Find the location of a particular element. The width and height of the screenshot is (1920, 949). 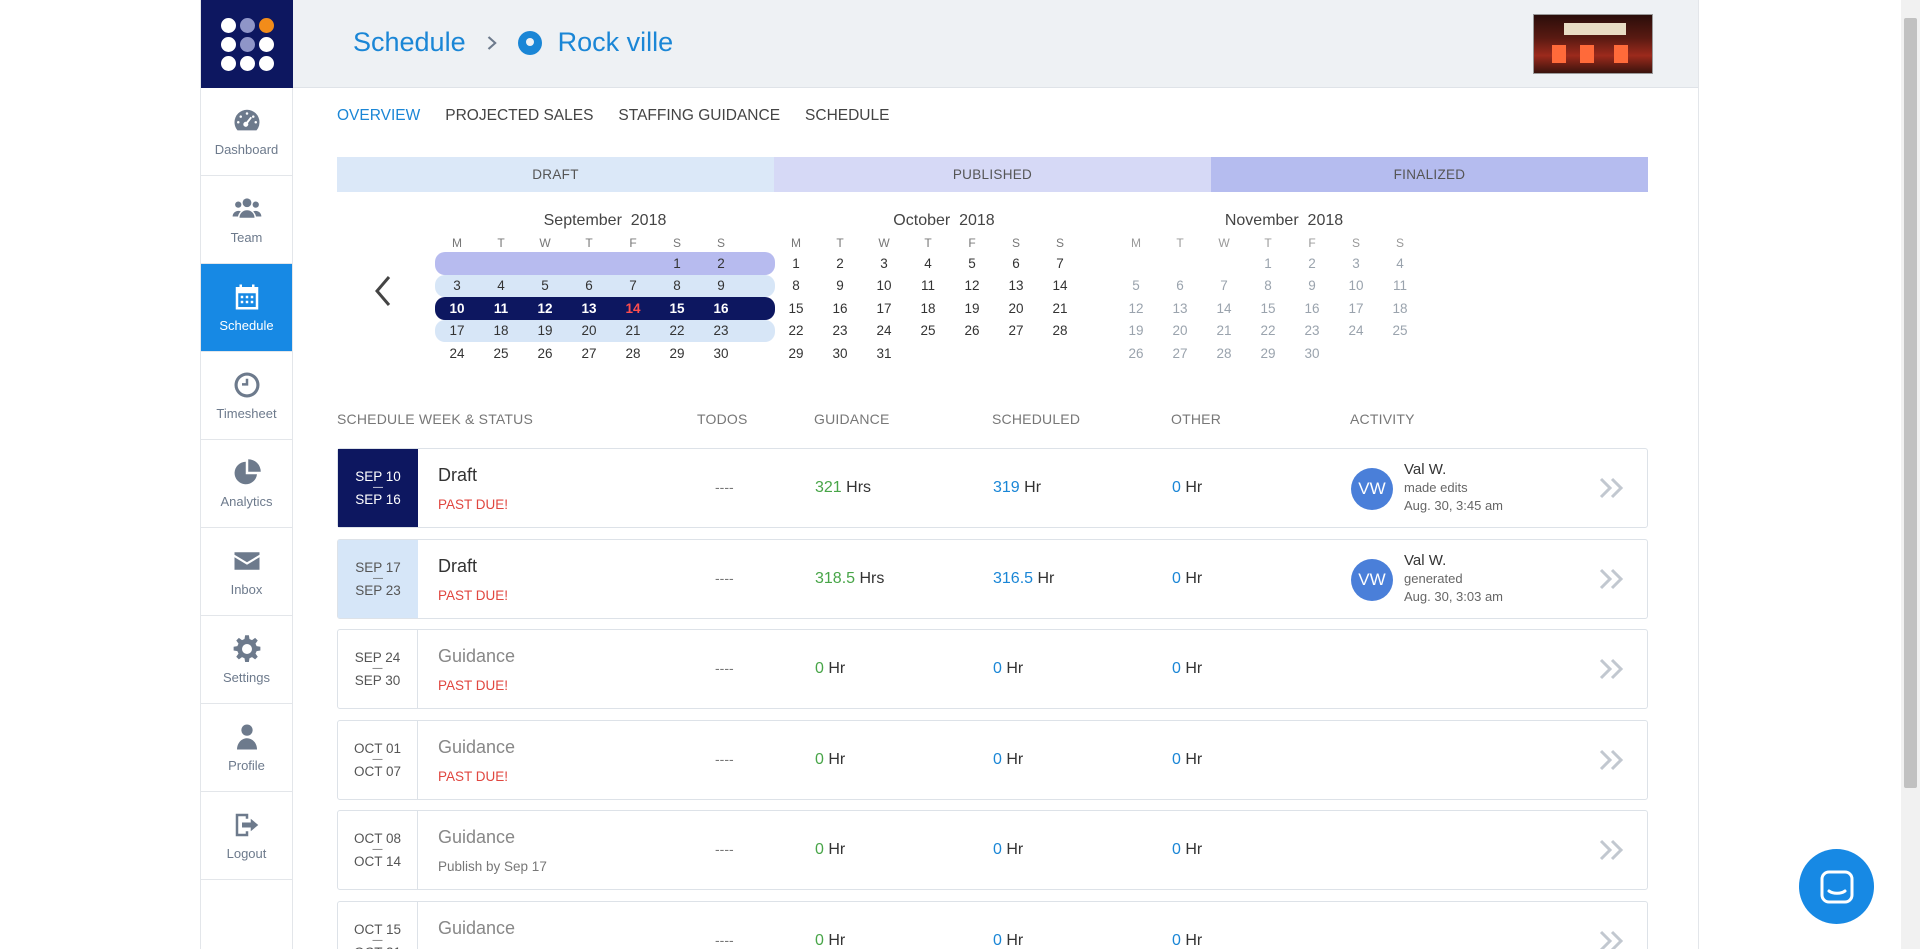

calendar-day: 24 is located at coordinates (1356, 330).